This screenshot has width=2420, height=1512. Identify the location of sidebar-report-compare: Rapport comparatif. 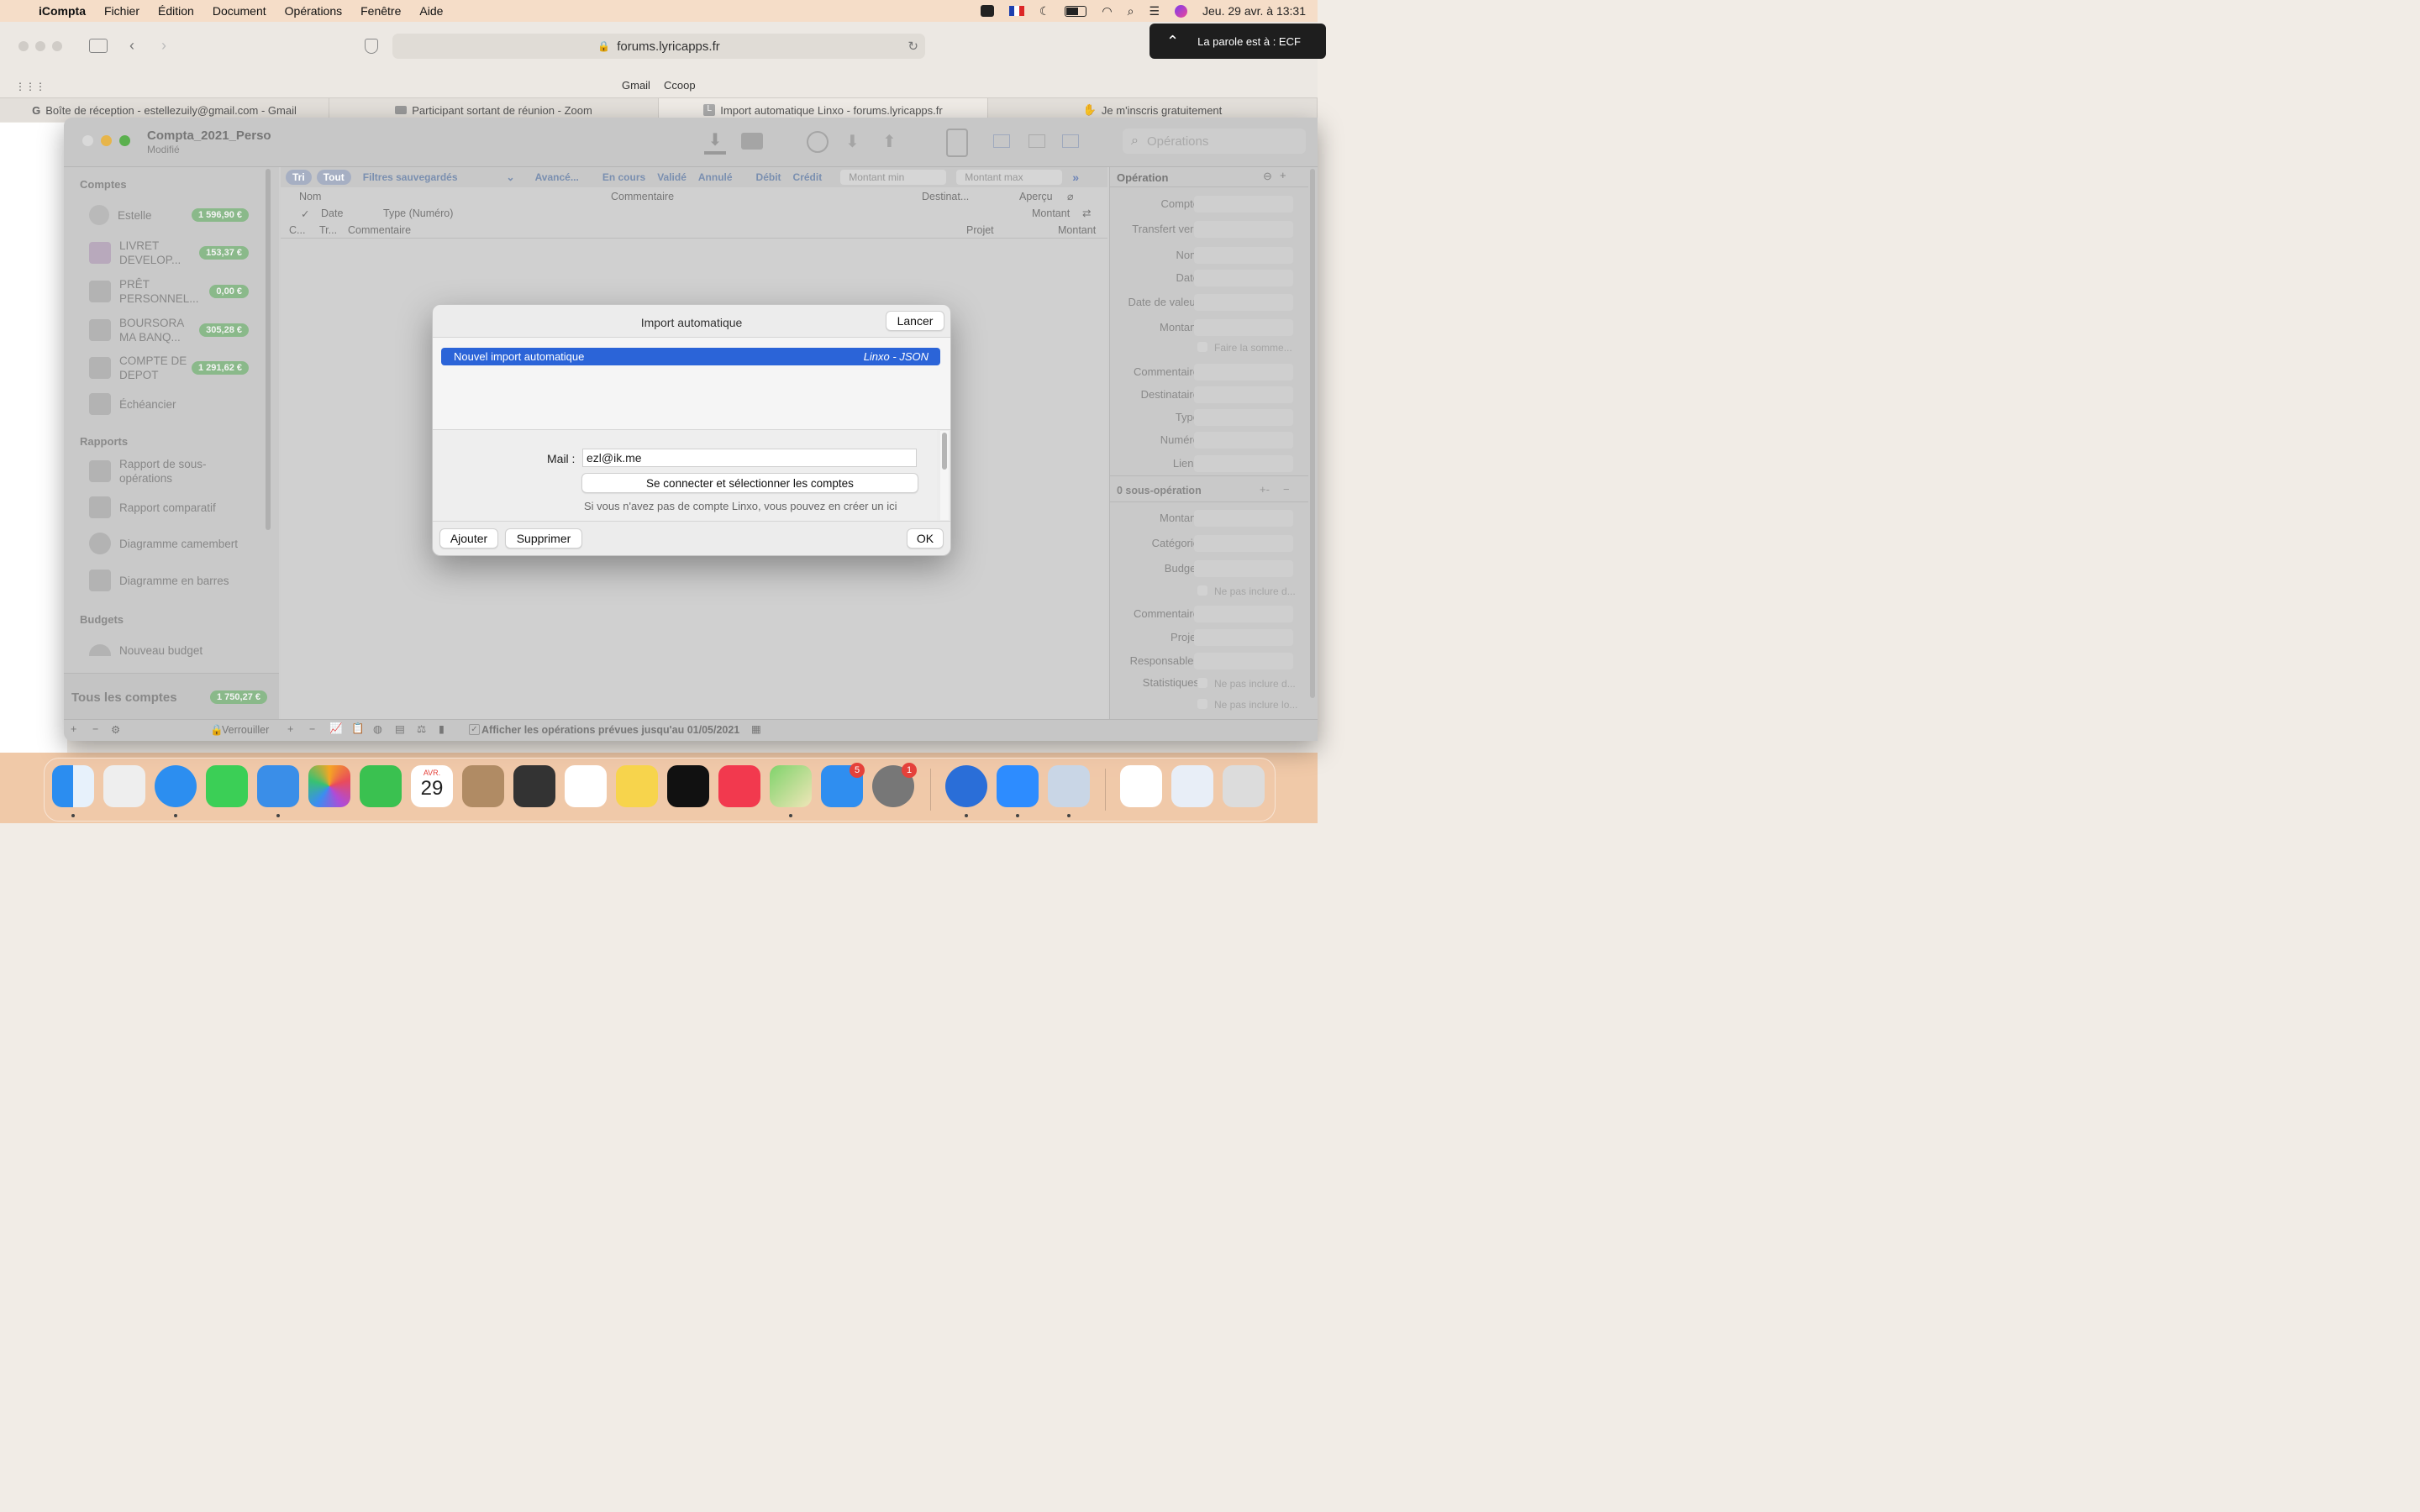
(169, 507).